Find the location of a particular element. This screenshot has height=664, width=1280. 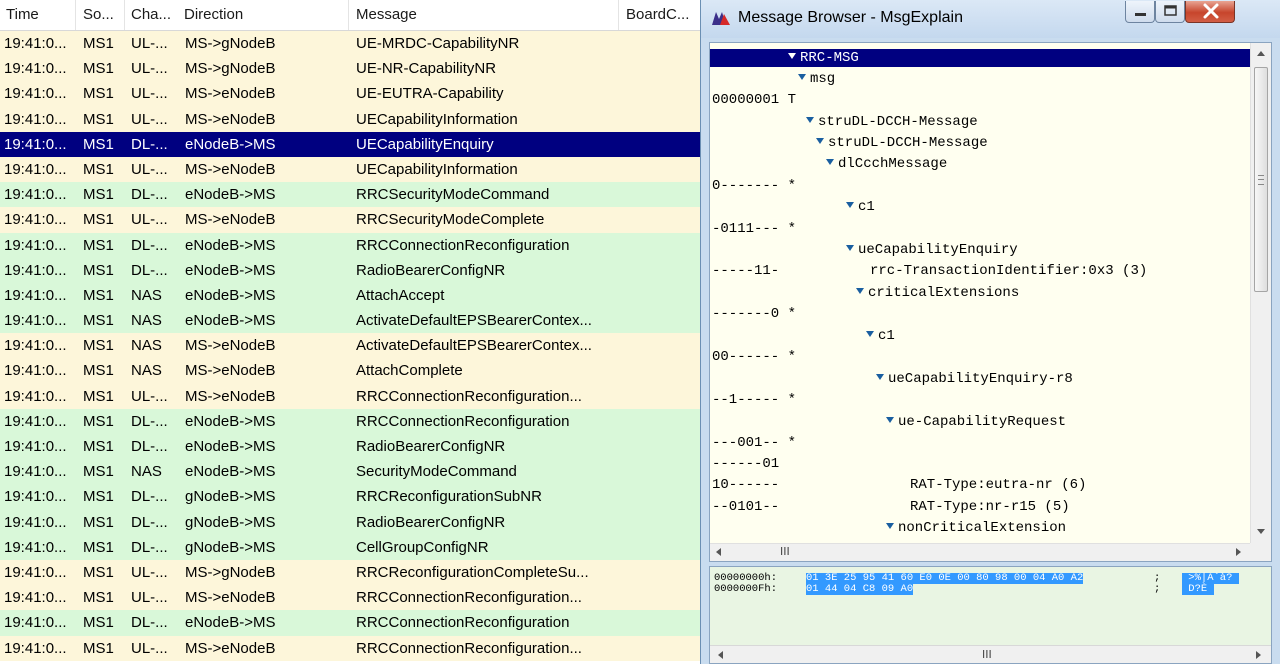

hex-scroll-right-icon is located at coordinates (1258, 655).